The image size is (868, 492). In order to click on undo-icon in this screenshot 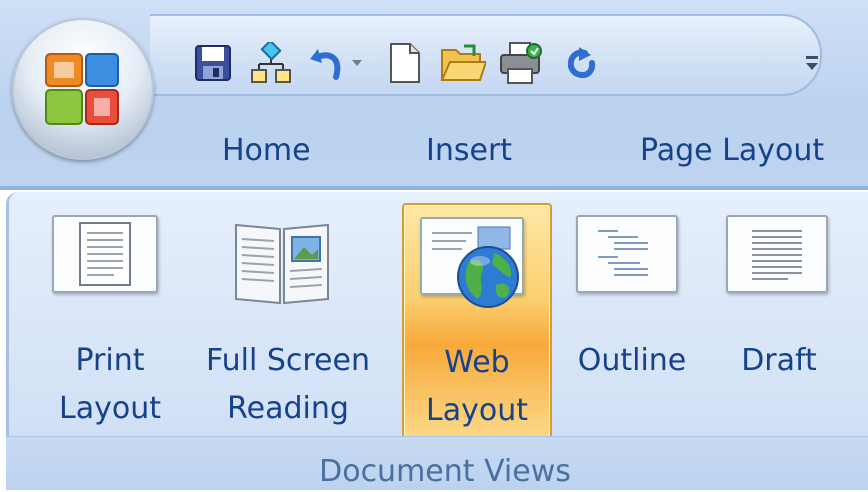, I will do `click(325, 64)`.